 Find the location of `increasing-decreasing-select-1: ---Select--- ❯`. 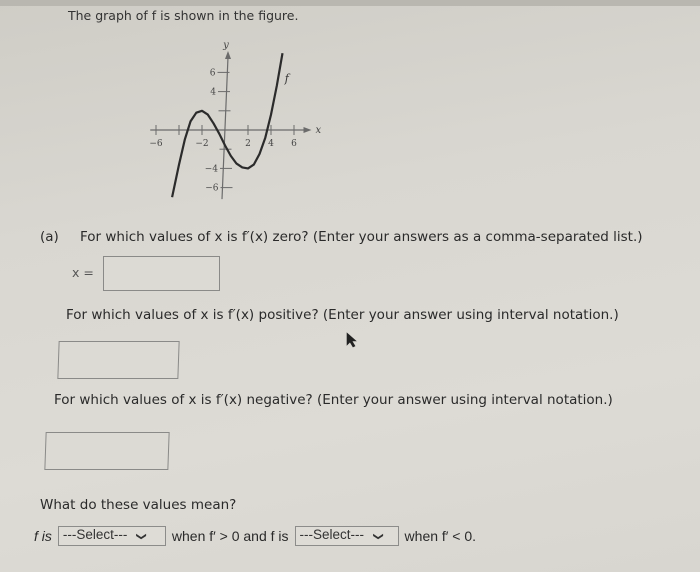

increasing-decreasing-select-1: ---Select--- ❯ is located at coordinates (111, 536).